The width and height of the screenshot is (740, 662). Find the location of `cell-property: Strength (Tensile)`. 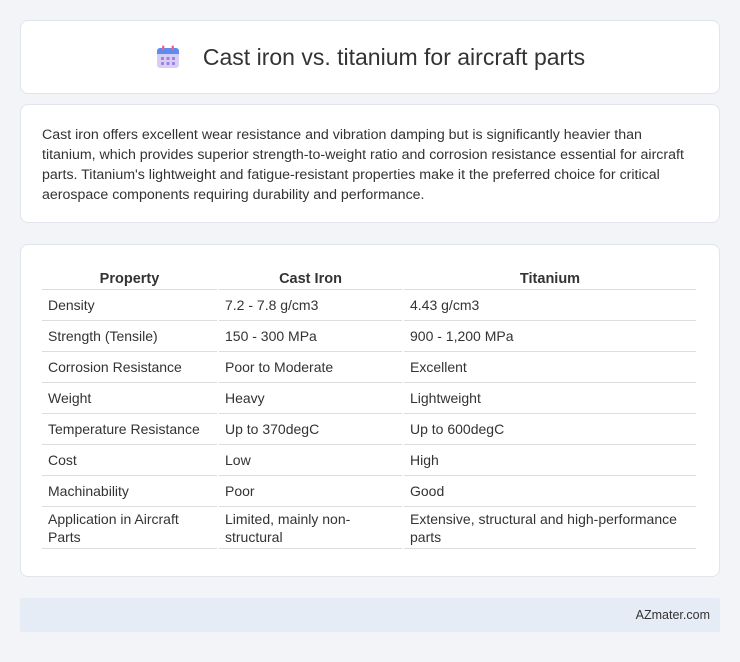

cell-property: Strength (Tensile) is located at coordinates (129, 336).